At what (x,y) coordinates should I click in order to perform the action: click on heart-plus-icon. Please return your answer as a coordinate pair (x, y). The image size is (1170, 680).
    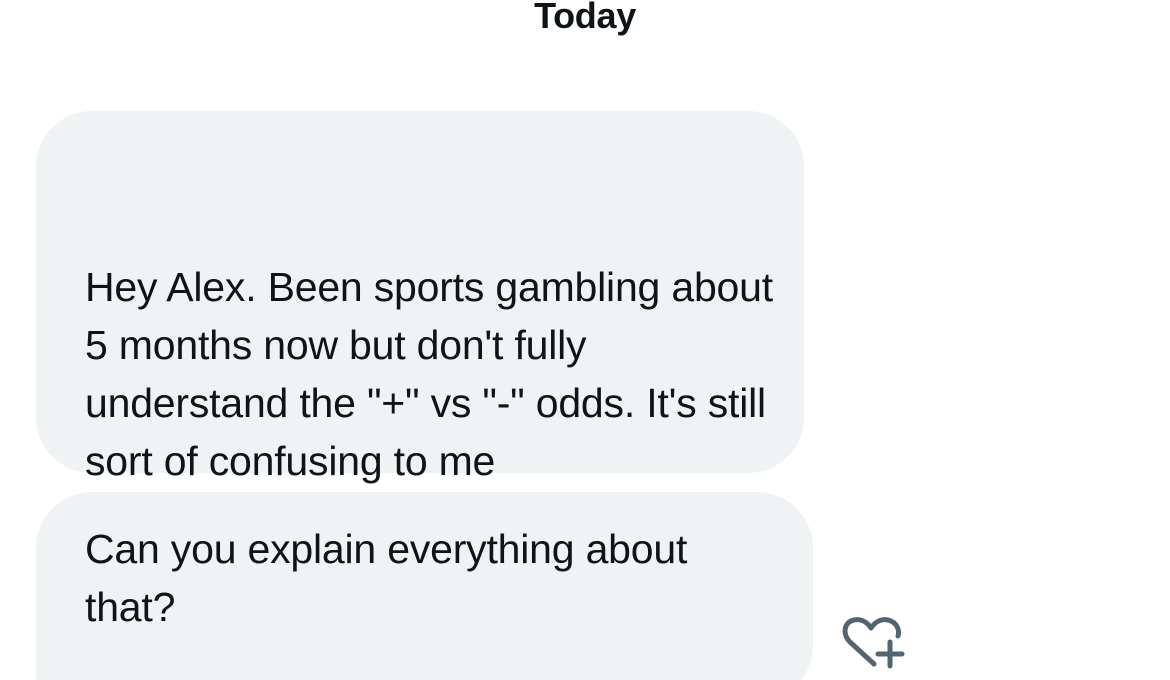
    Looking at the image, I should click on (873, 644).